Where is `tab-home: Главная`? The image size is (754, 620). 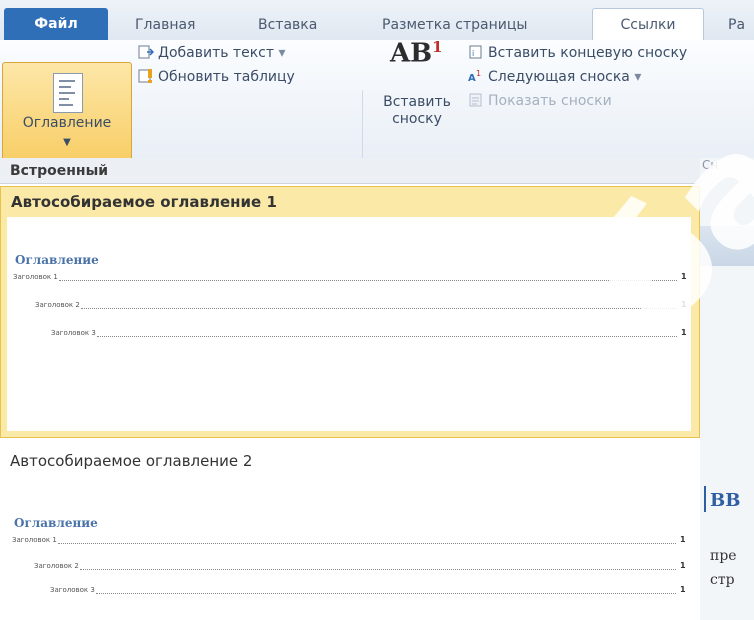
tab-home: Главная is located at coordinates (165, 25).